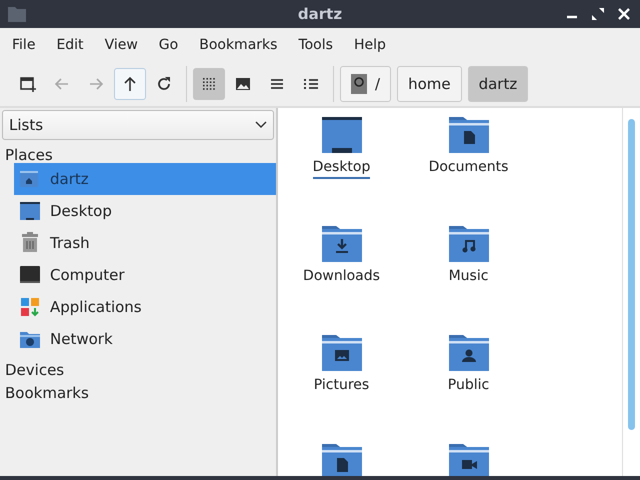 The image size is (640, 480). I want to click on menu-item: Go, so click(168, 45).